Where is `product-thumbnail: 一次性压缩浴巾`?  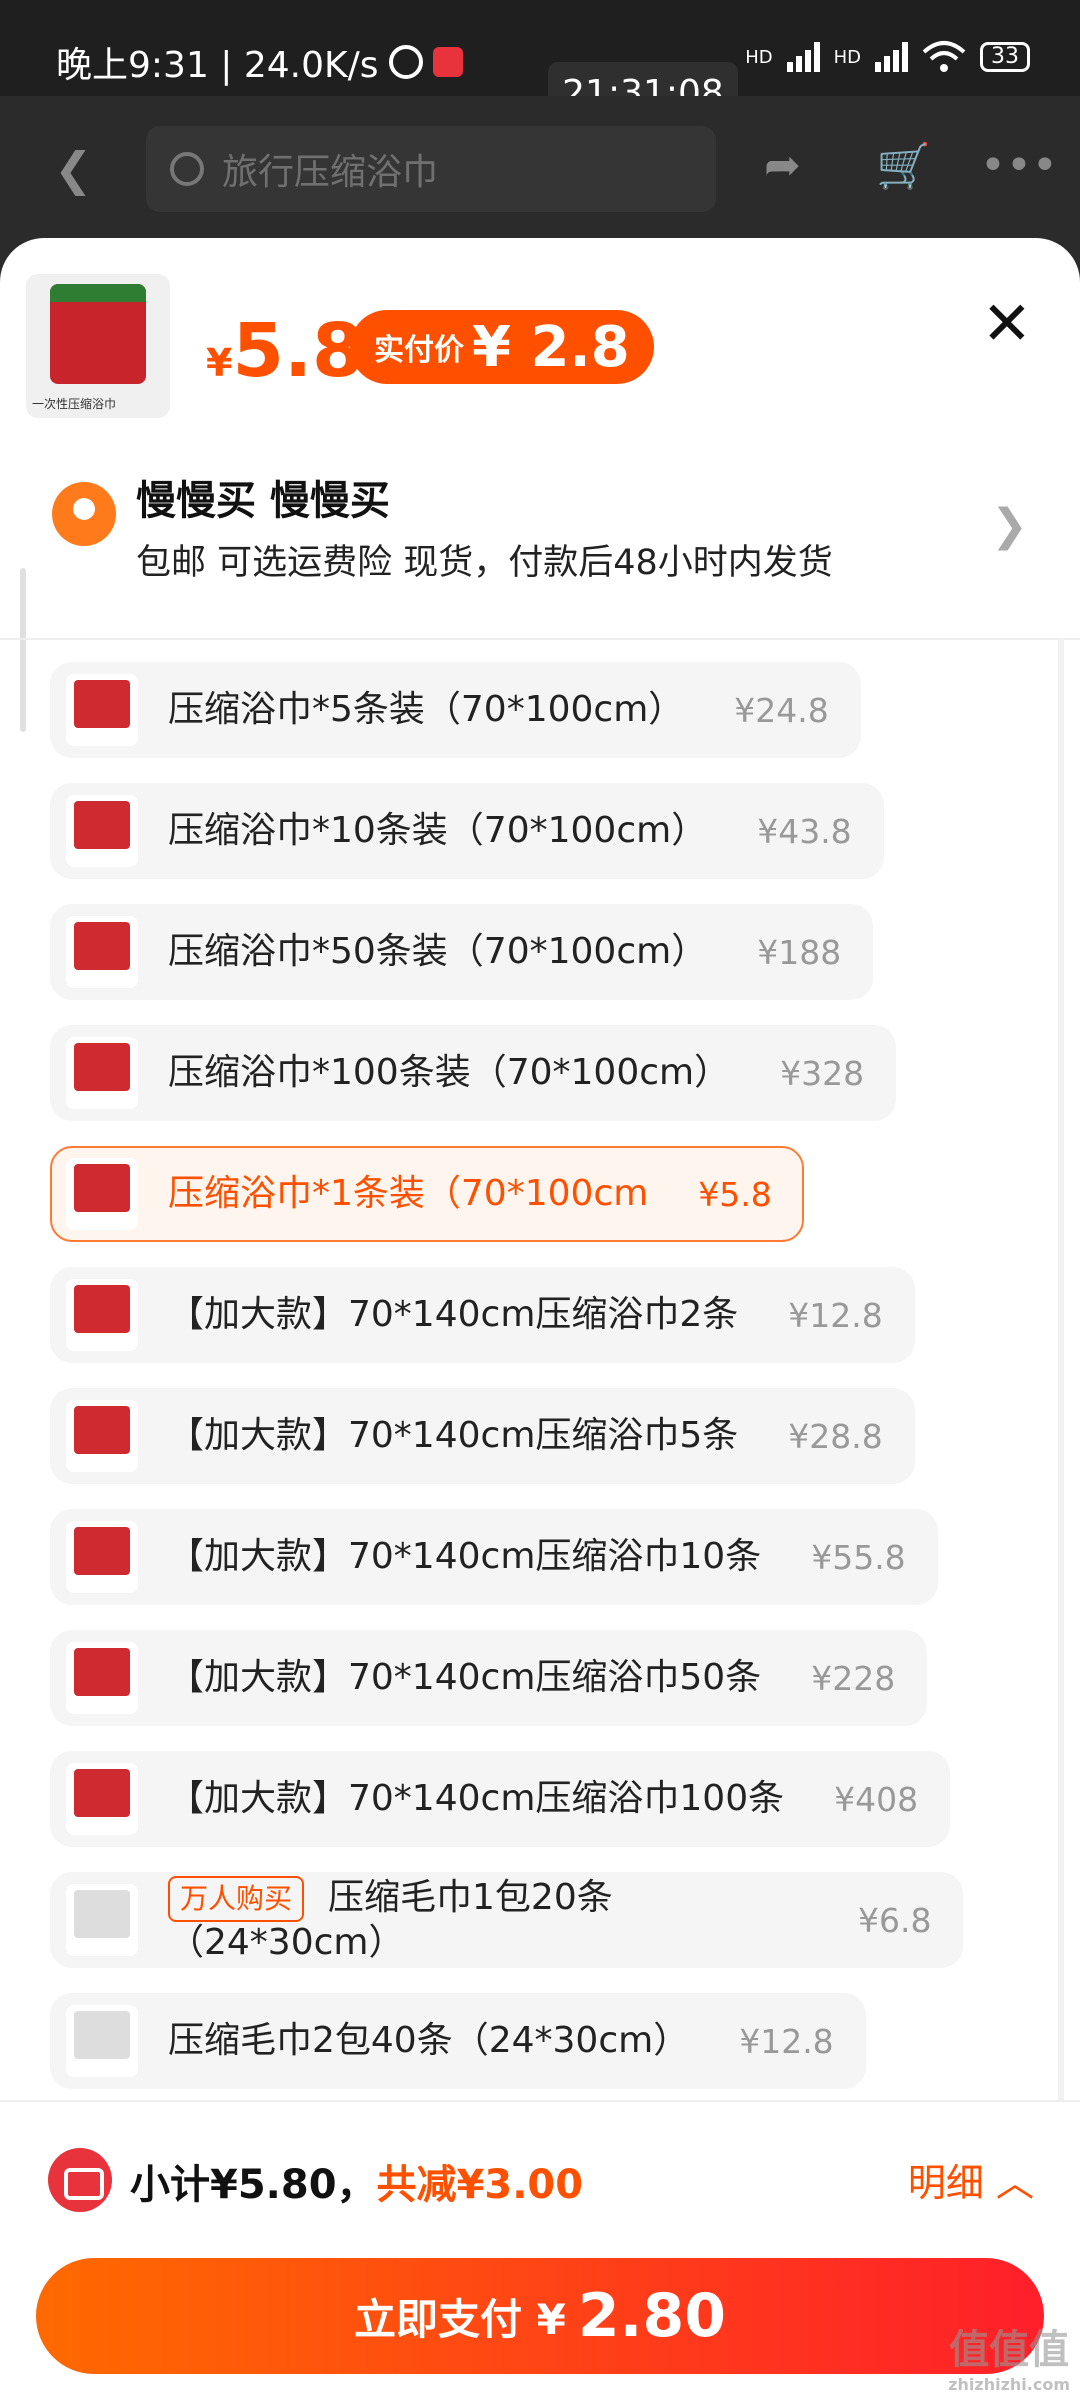 product-thumbnail: 一次性压缩浴巾 is located at coordinates (98, 346).